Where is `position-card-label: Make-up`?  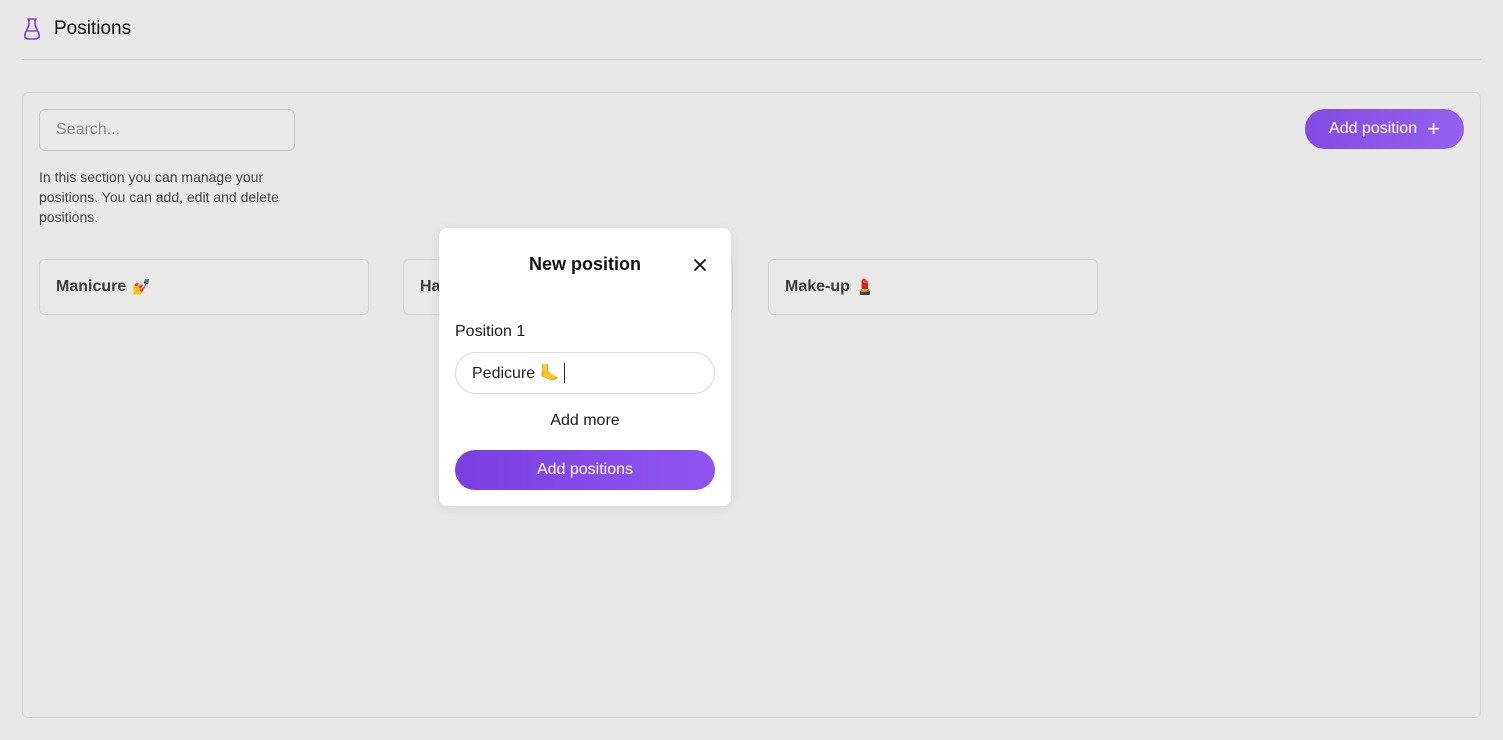
position-card-label: Make-up is located at coordinates (817, 286).